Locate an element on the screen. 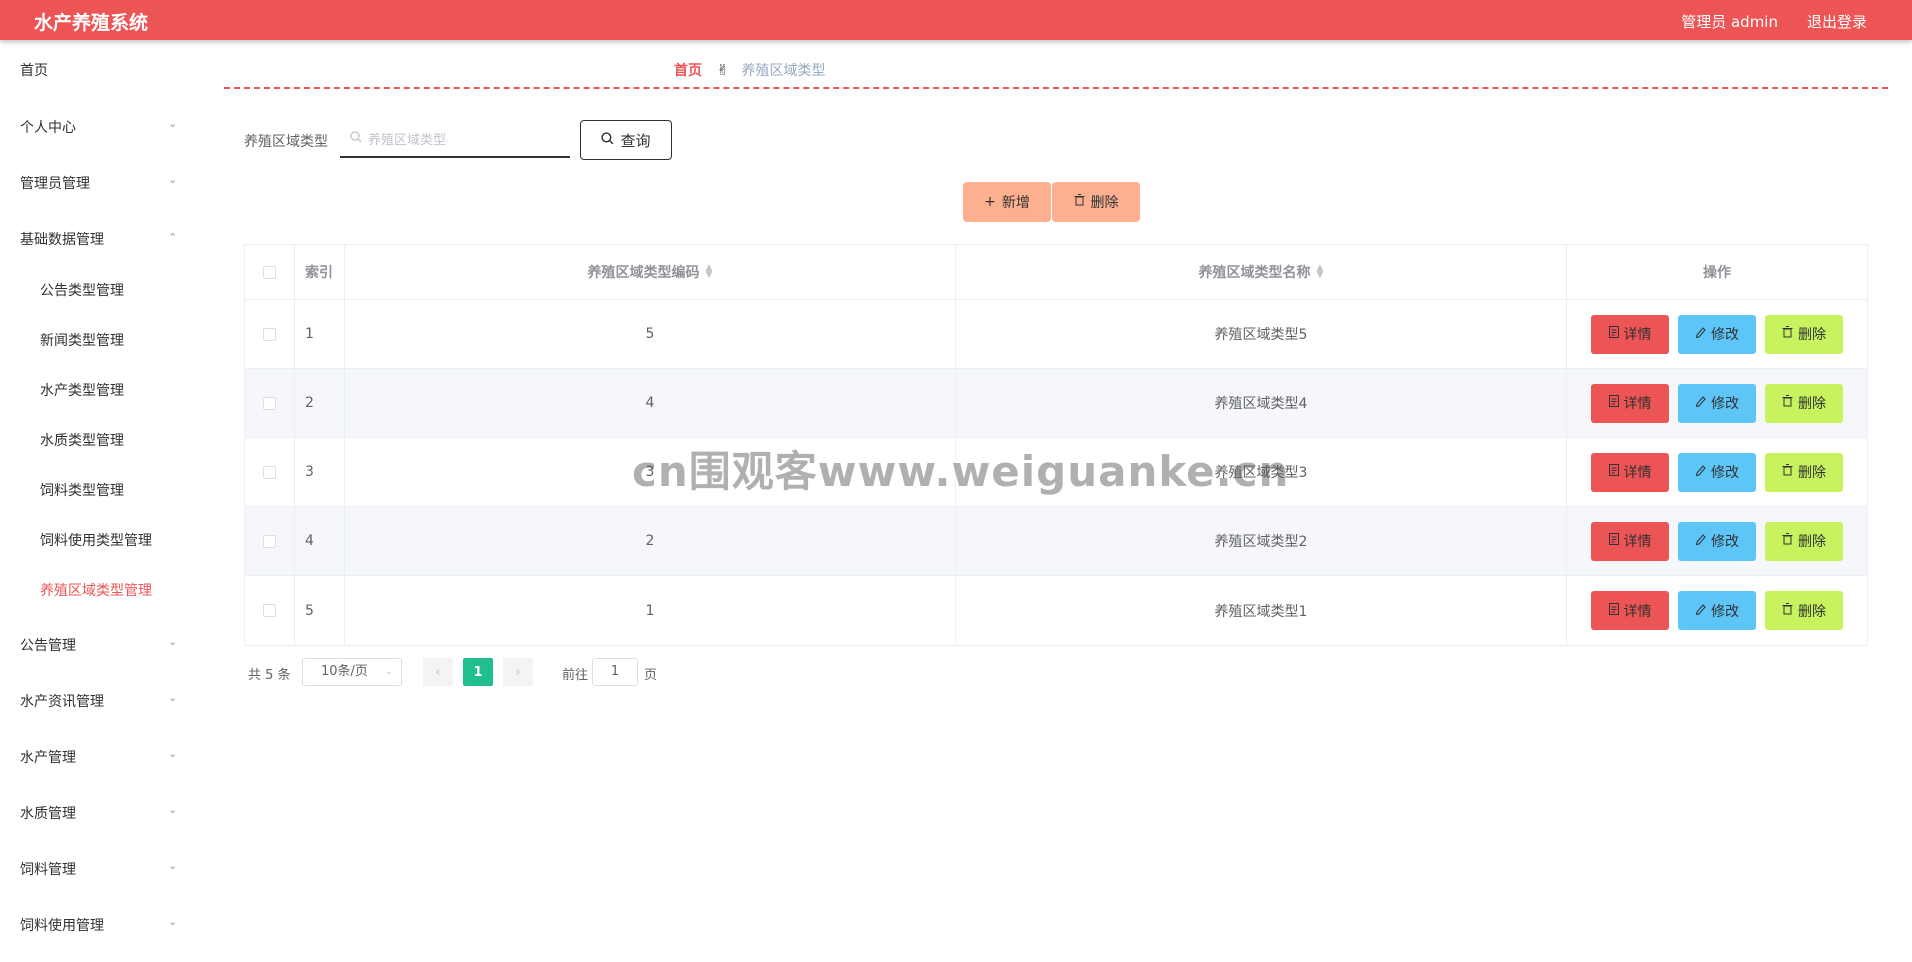  table-row: 1 5 养殖区域类型5 详情 修改 删除 is located at coordinates (1056, 334).